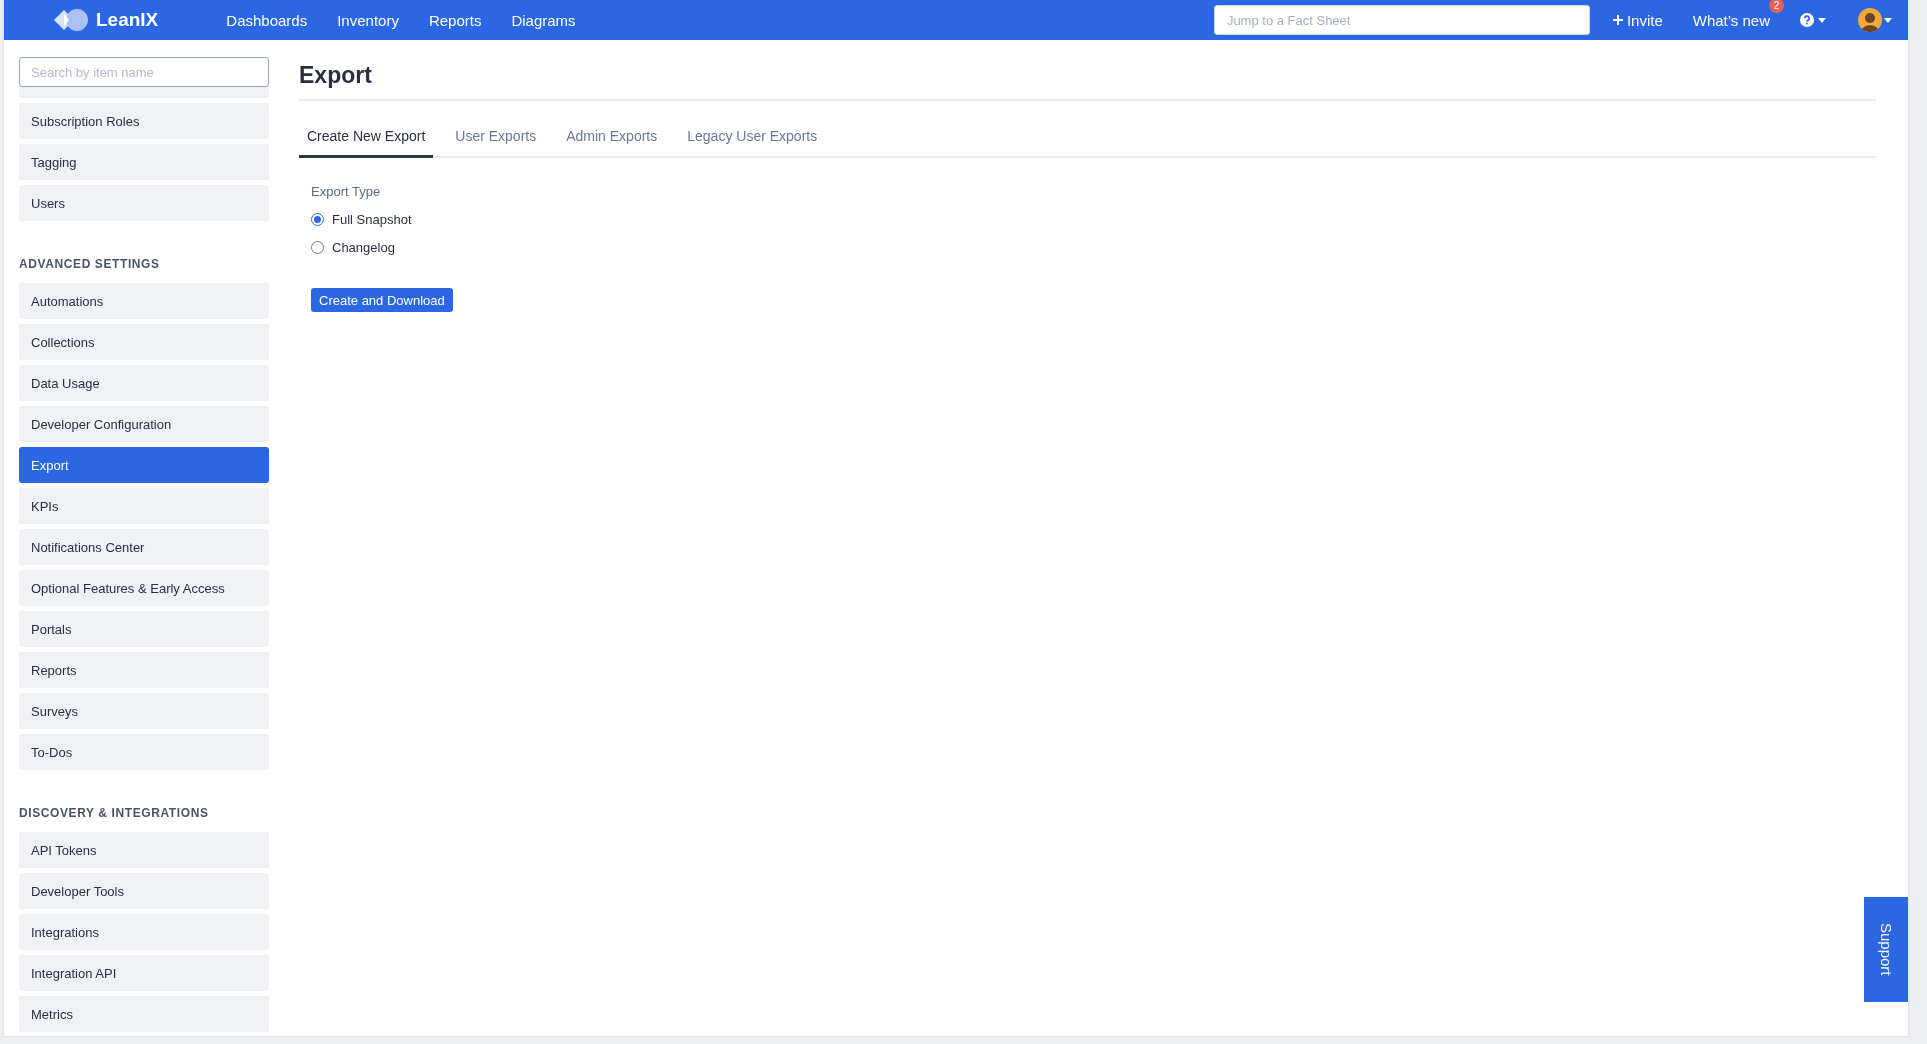 This screenshot has height=1044, width=1927. I want to click on sidebar-item: API Tokens, so click(144, 850).